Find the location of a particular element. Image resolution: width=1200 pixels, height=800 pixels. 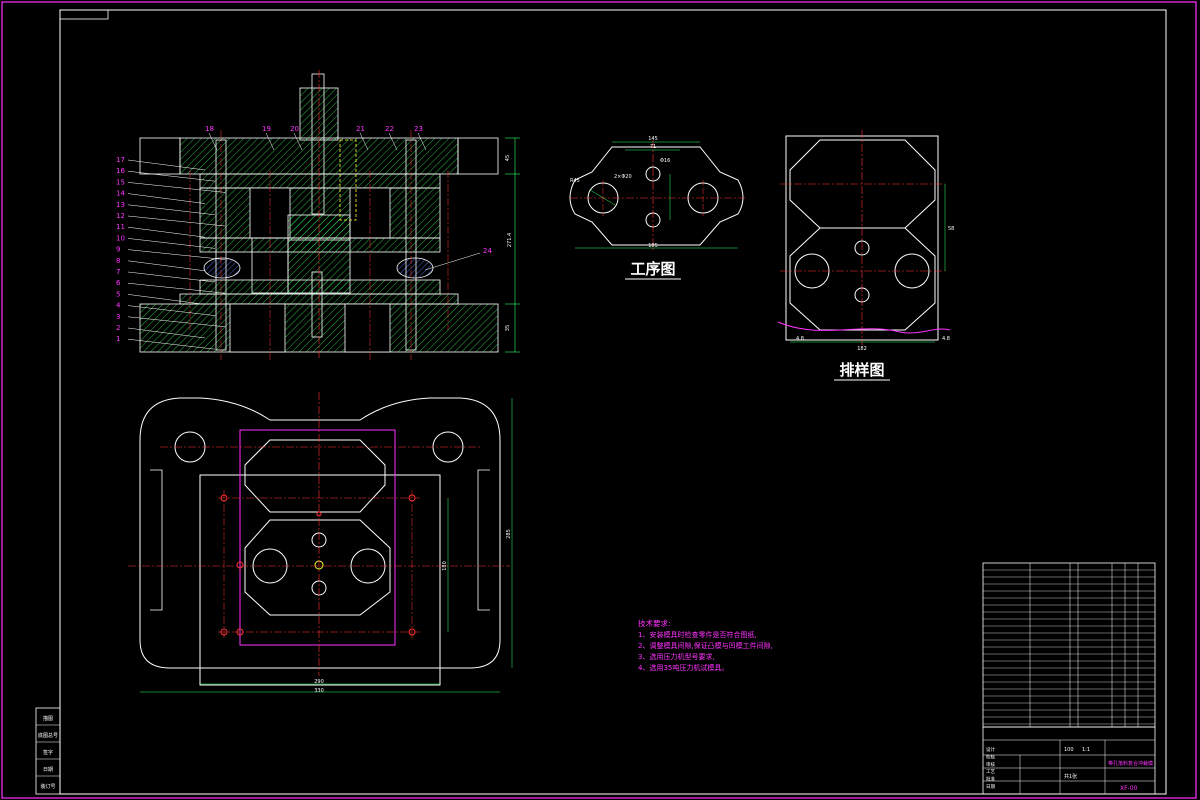

part-number-3: 3 is located at coordinates (118, 317).